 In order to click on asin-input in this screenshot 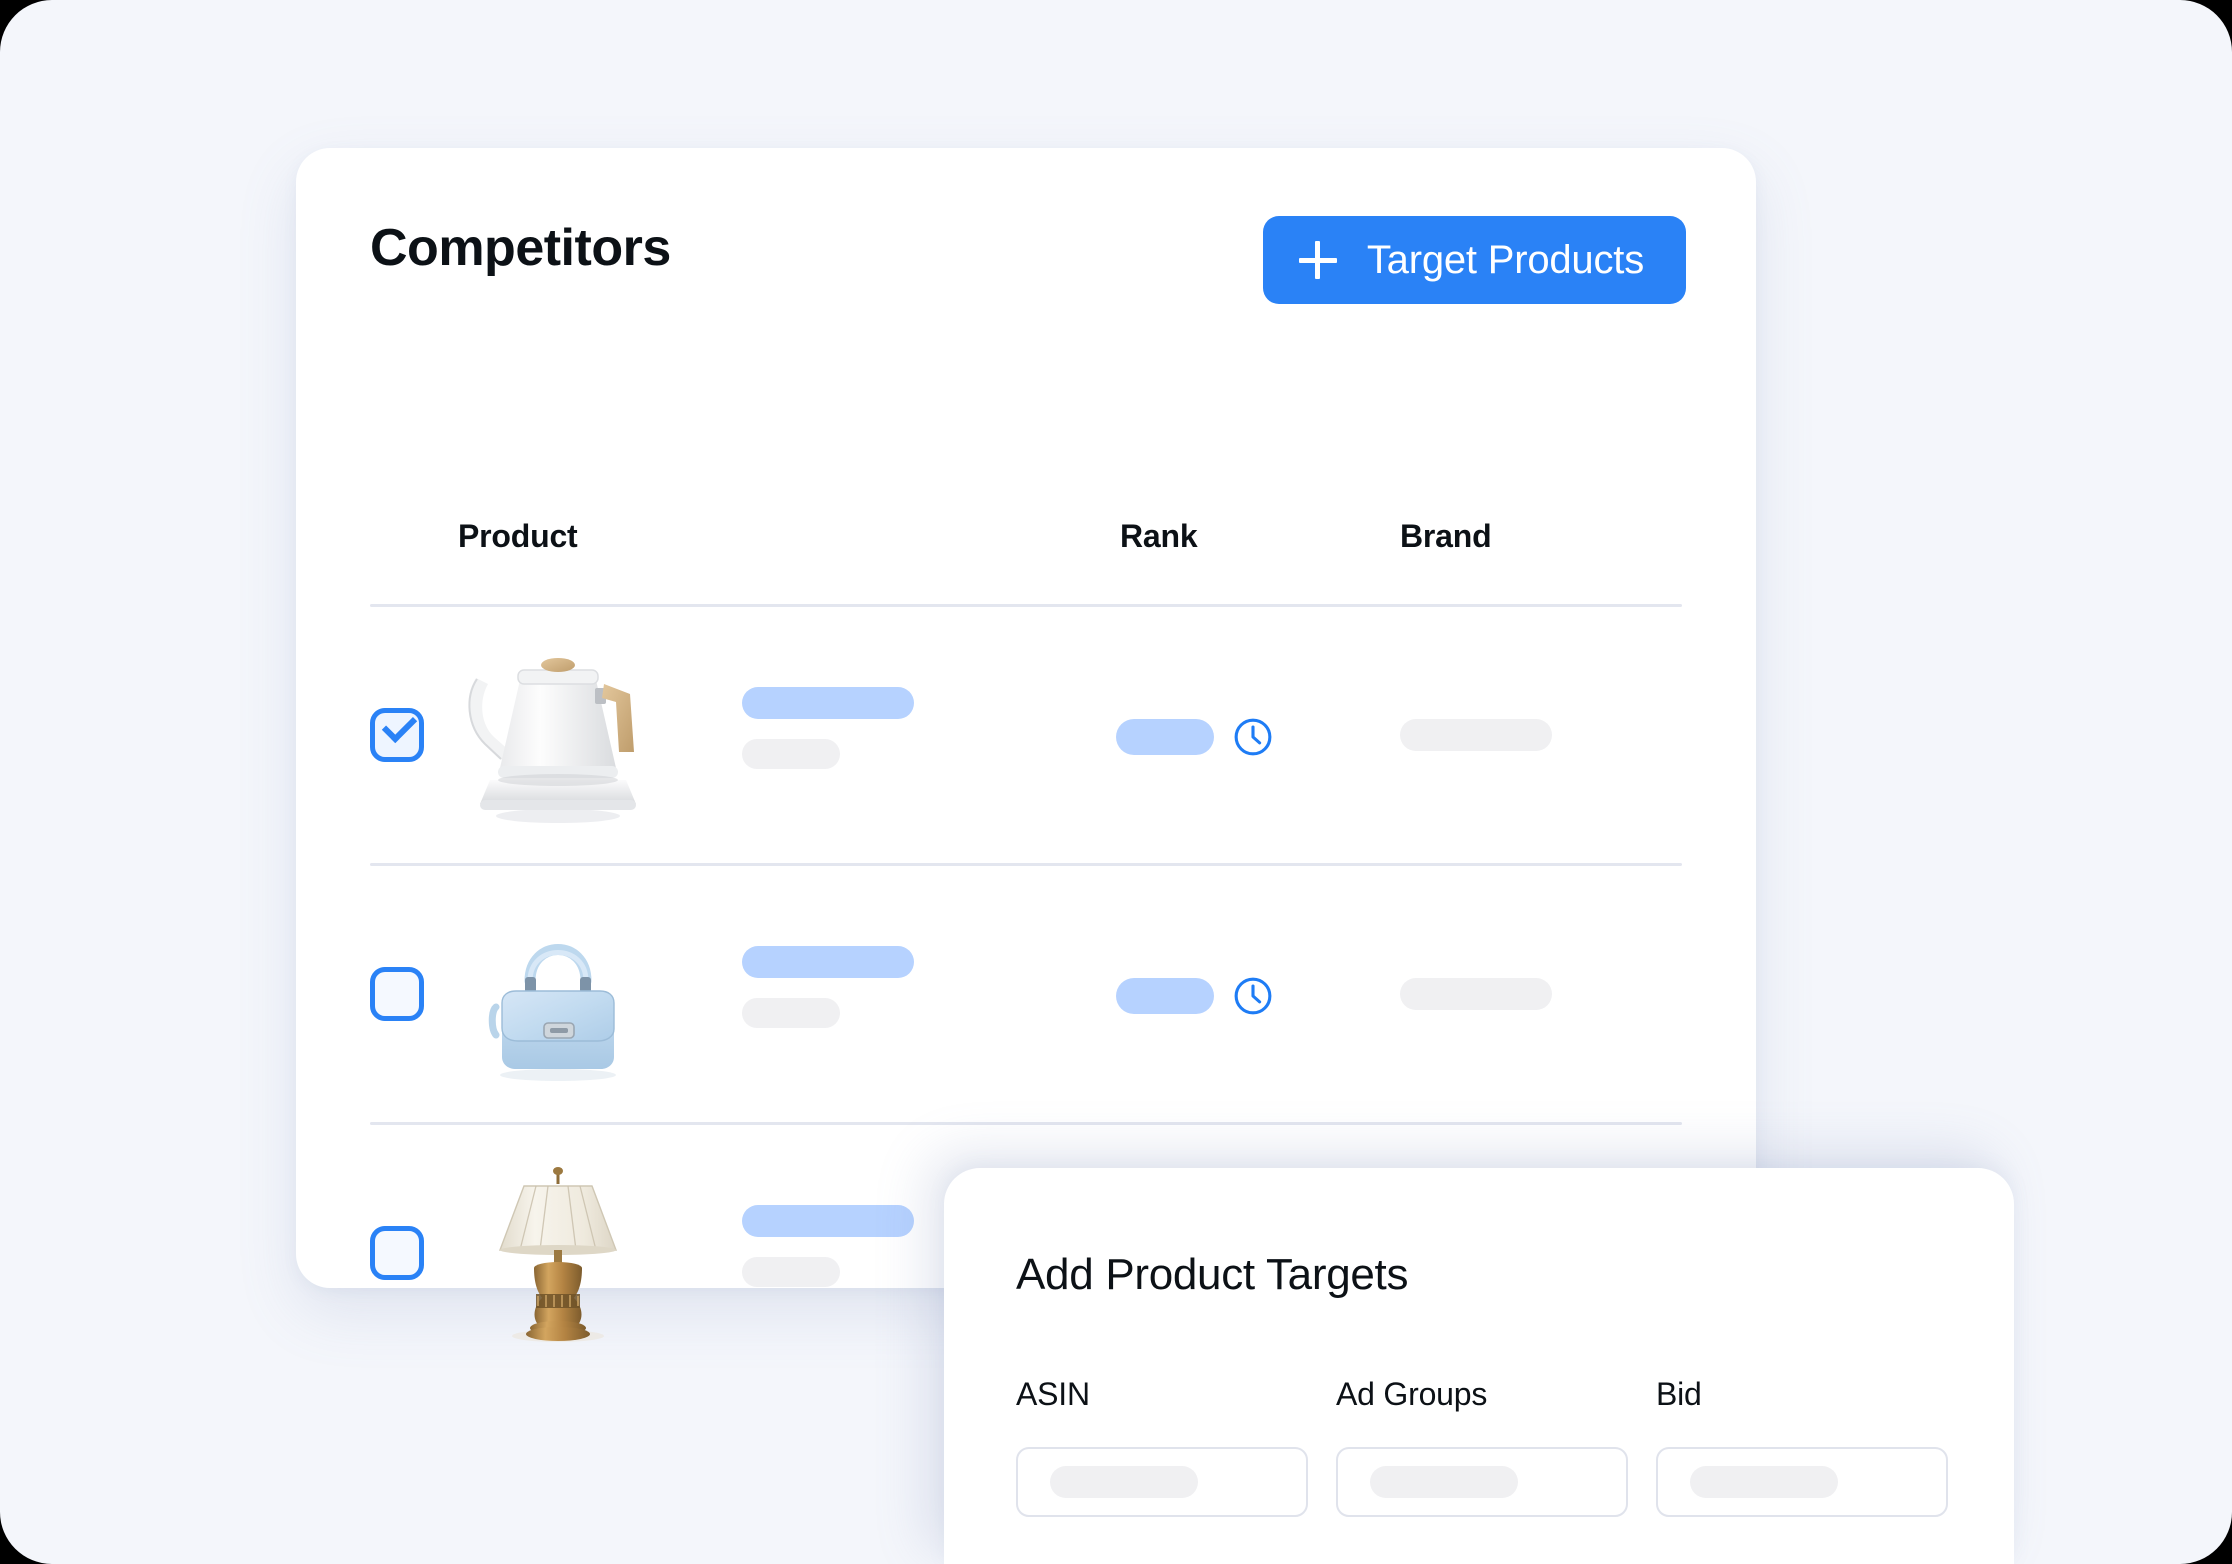, I will do `click(1162, 1482)`.